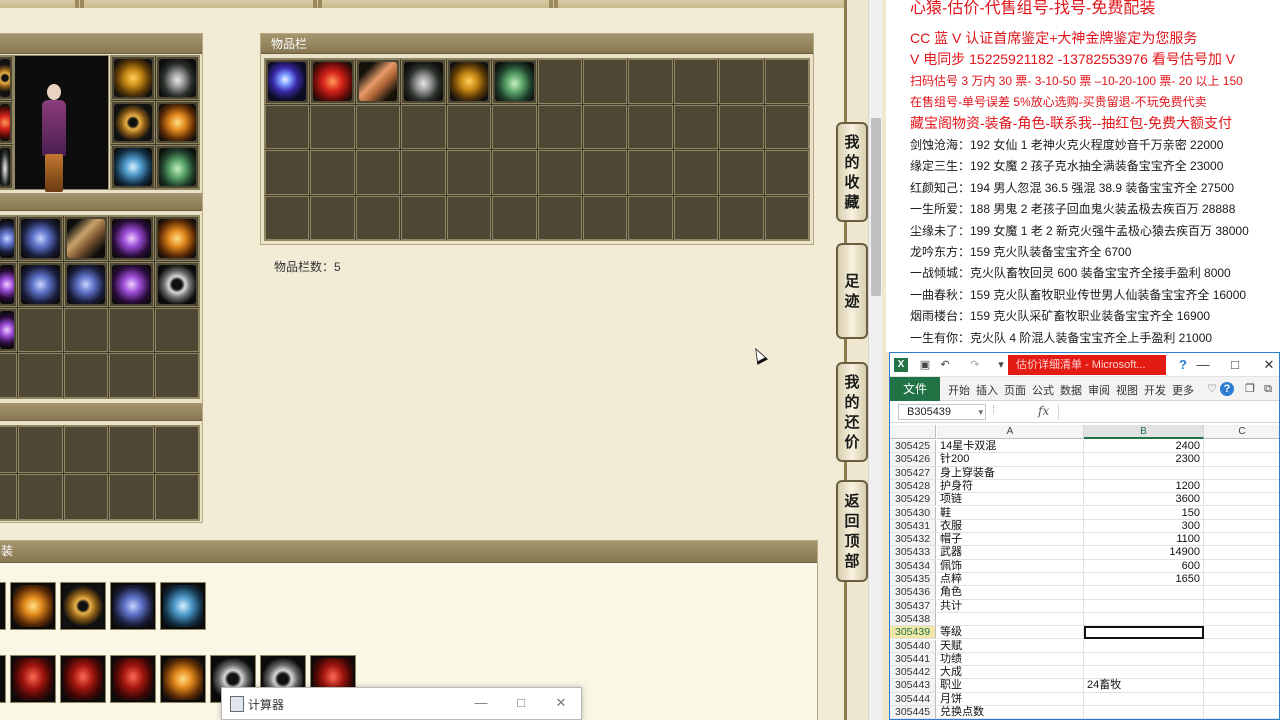  Describe the element at coordinates (1144, 580) in the screenshot. I see `cell-b: 1650` at that location.